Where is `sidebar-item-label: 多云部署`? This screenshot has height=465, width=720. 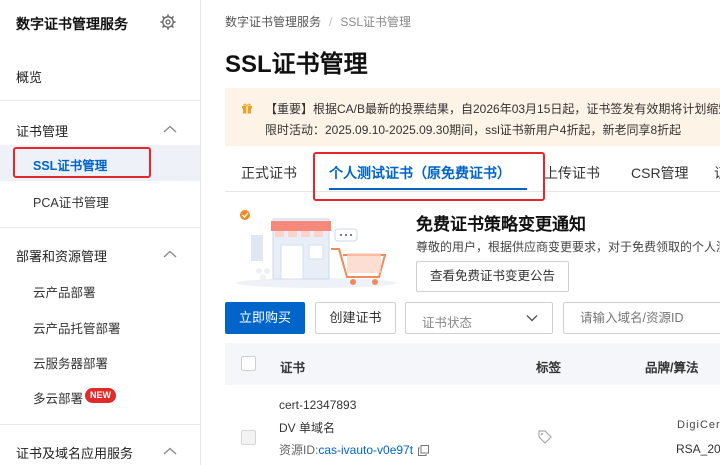
sidebar-item-label: 多云部署 is located at coordinates (58, 399).